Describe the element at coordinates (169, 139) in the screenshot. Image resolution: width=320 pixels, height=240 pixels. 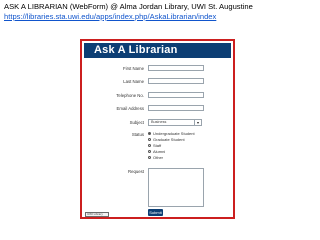
I see `status-option-label: Graduate Student` at that location.